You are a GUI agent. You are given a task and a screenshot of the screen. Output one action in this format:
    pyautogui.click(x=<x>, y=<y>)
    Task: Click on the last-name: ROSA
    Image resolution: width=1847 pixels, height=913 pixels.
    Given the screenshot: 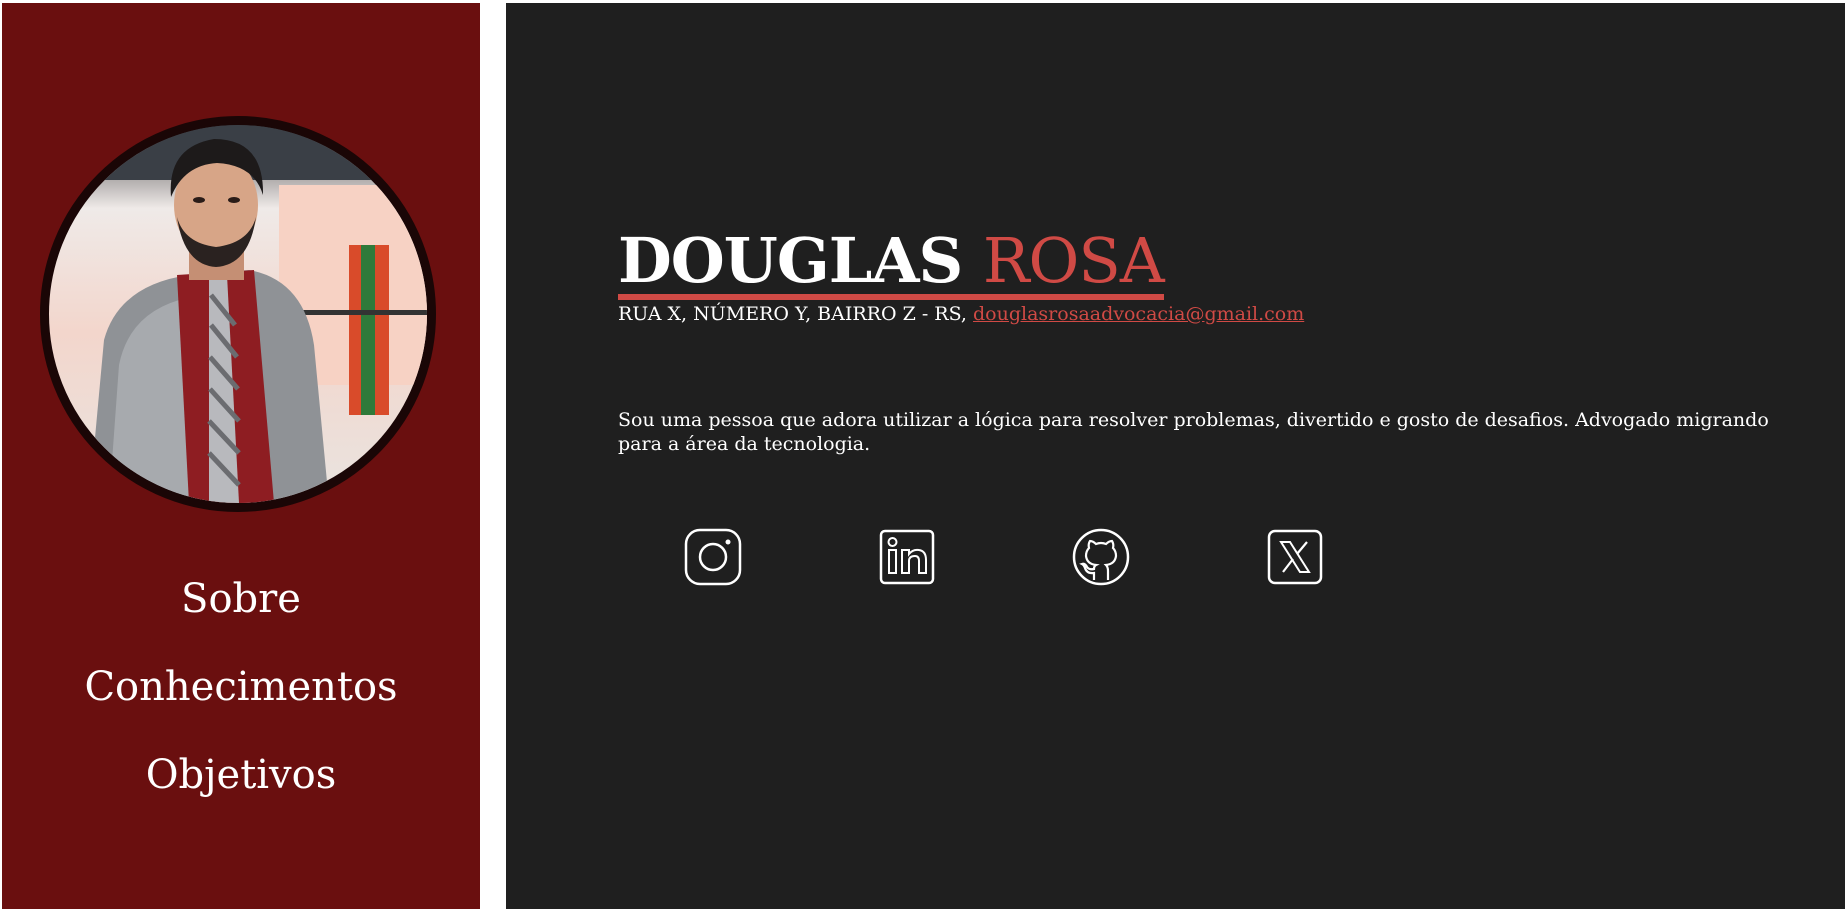 What is the action you would take?
    pyautogui.click(x=1073, y=260)
    